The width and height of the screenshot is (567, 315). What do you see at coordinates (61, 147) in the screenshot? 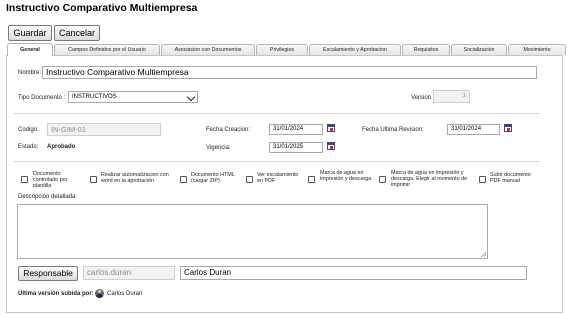
I see `estado-value: Aprobado` at bounding box center [61, 147].